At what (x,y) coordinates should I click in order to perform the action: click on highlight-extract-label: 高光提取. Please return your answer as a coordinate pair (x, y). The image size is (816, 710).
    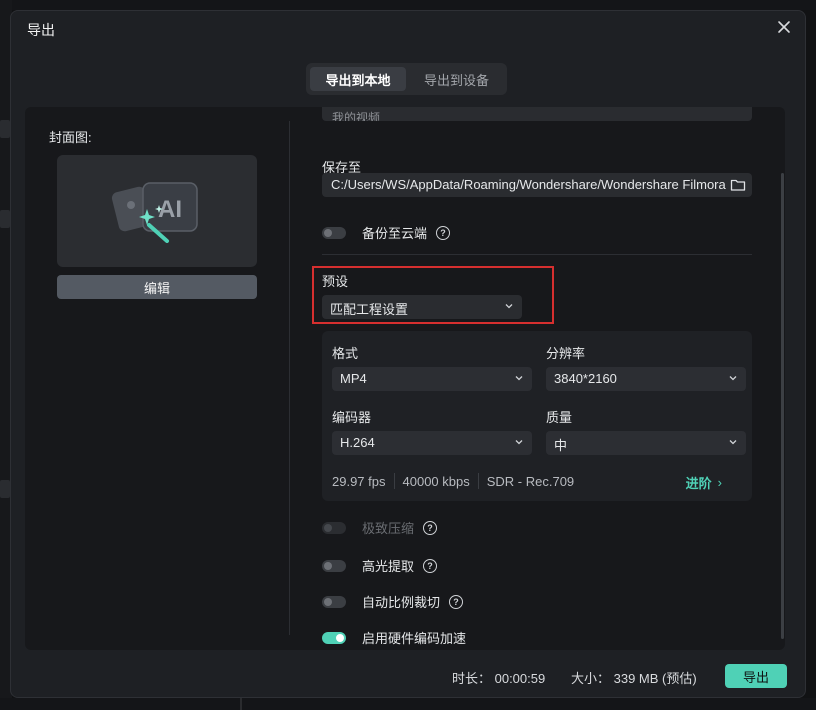
    Looking at the image, I should click on (388, 566).